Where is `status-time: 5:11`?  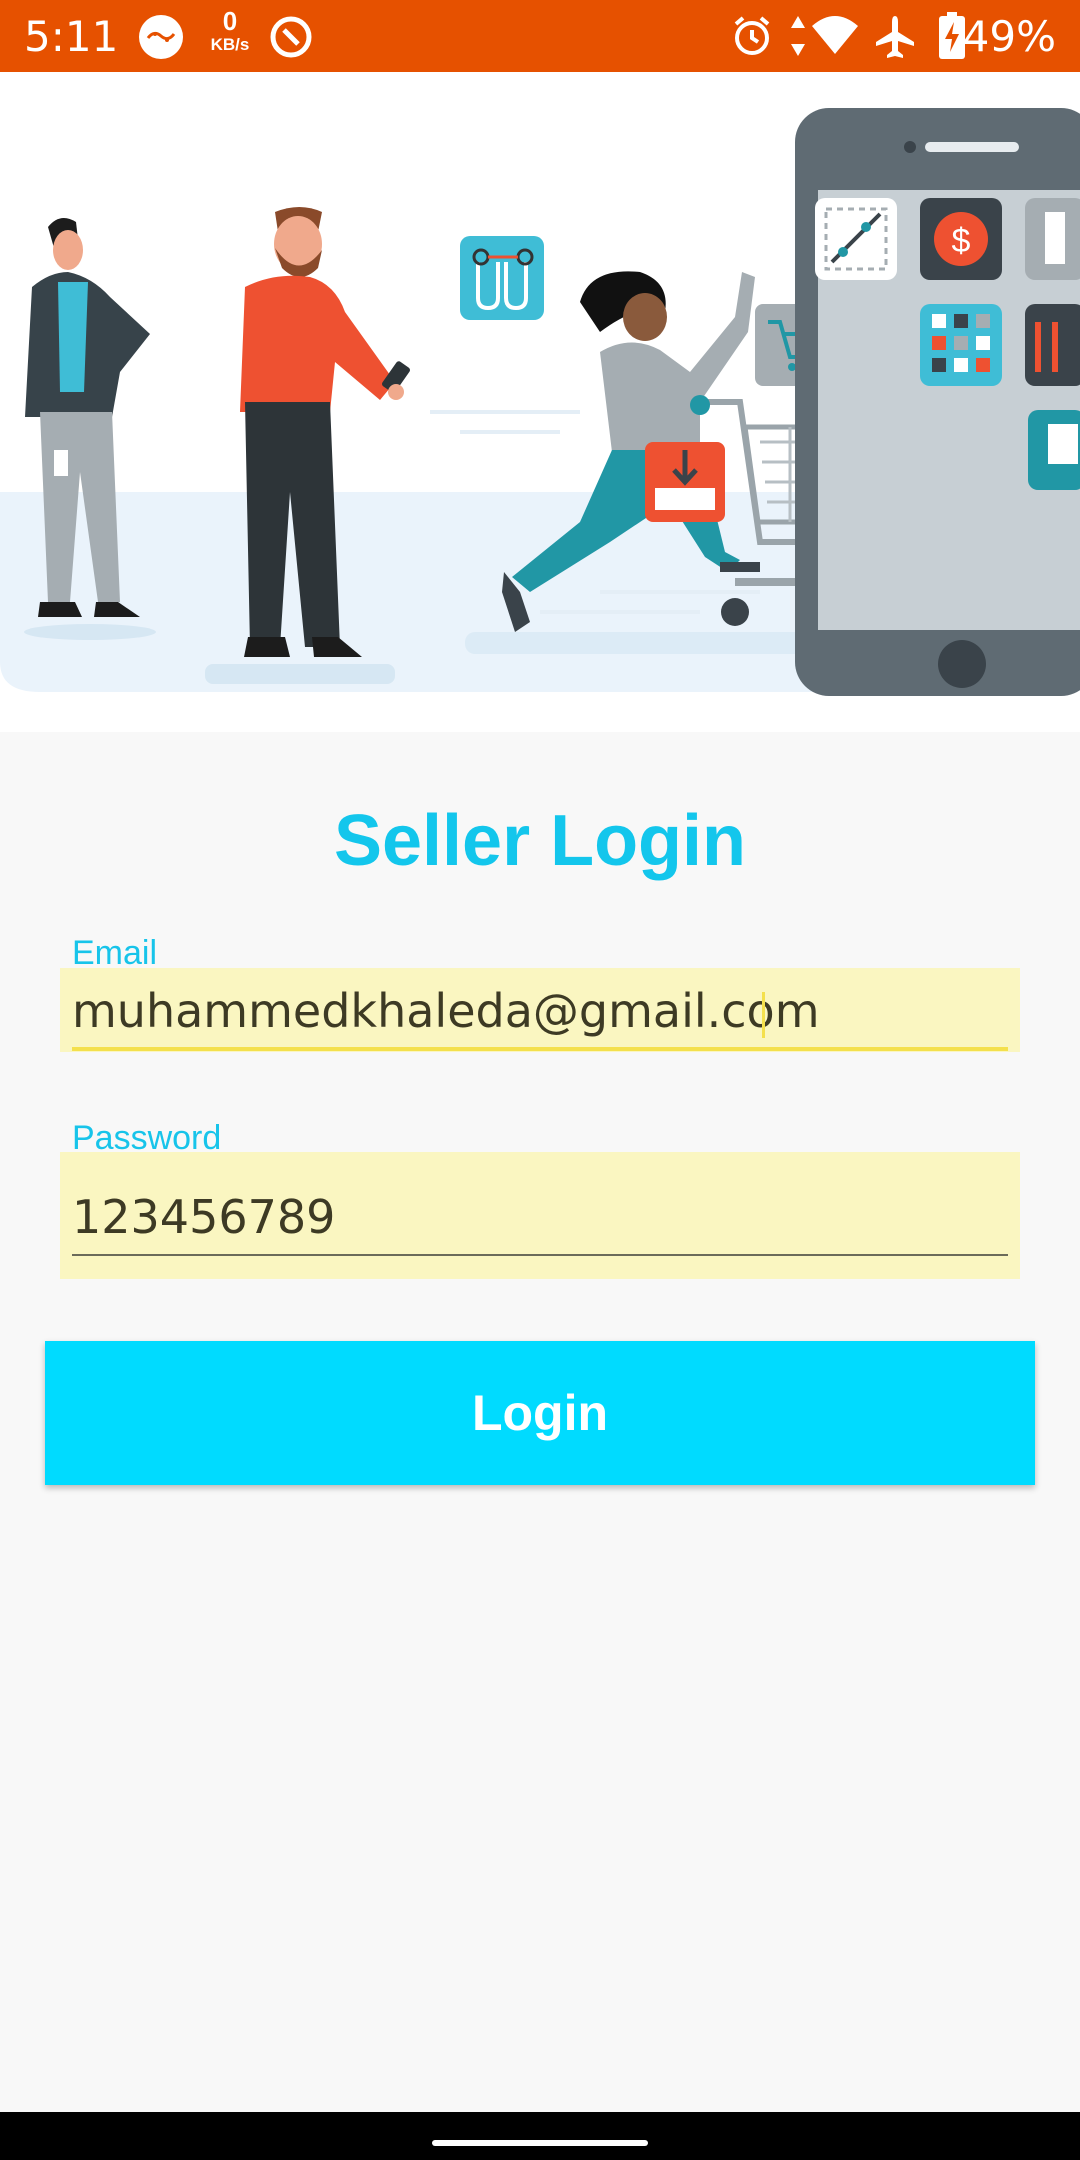
status-time: 5:11 is located at coordinates (71, 36).